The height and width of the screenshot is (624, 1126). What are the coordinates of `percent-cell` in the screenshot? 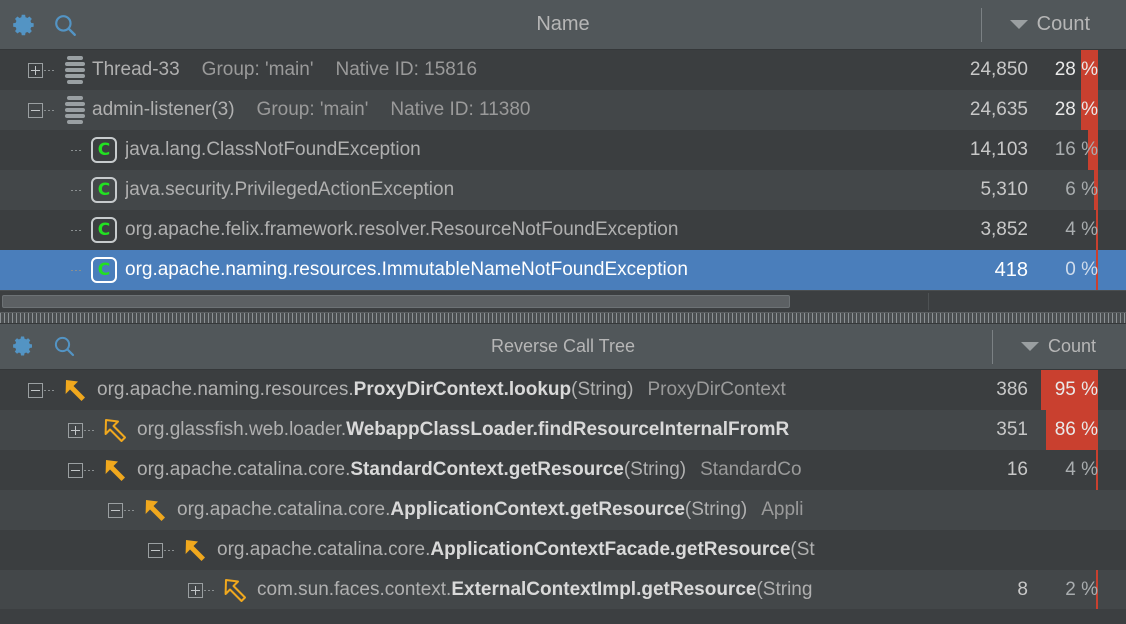 It's located at (1080, 550).